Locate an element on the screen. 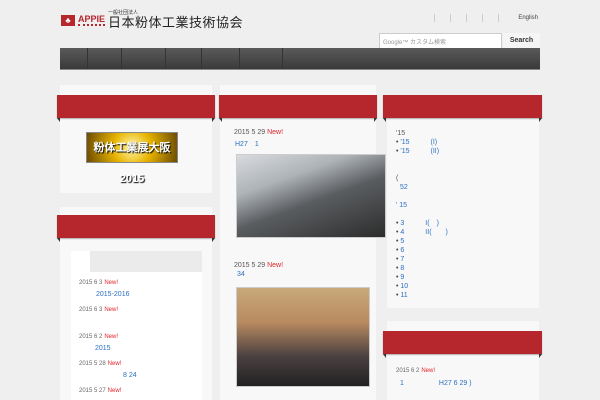 The height and width of the screenshot is (400, 600). search-button: Search is located at coordinates (521, 40).